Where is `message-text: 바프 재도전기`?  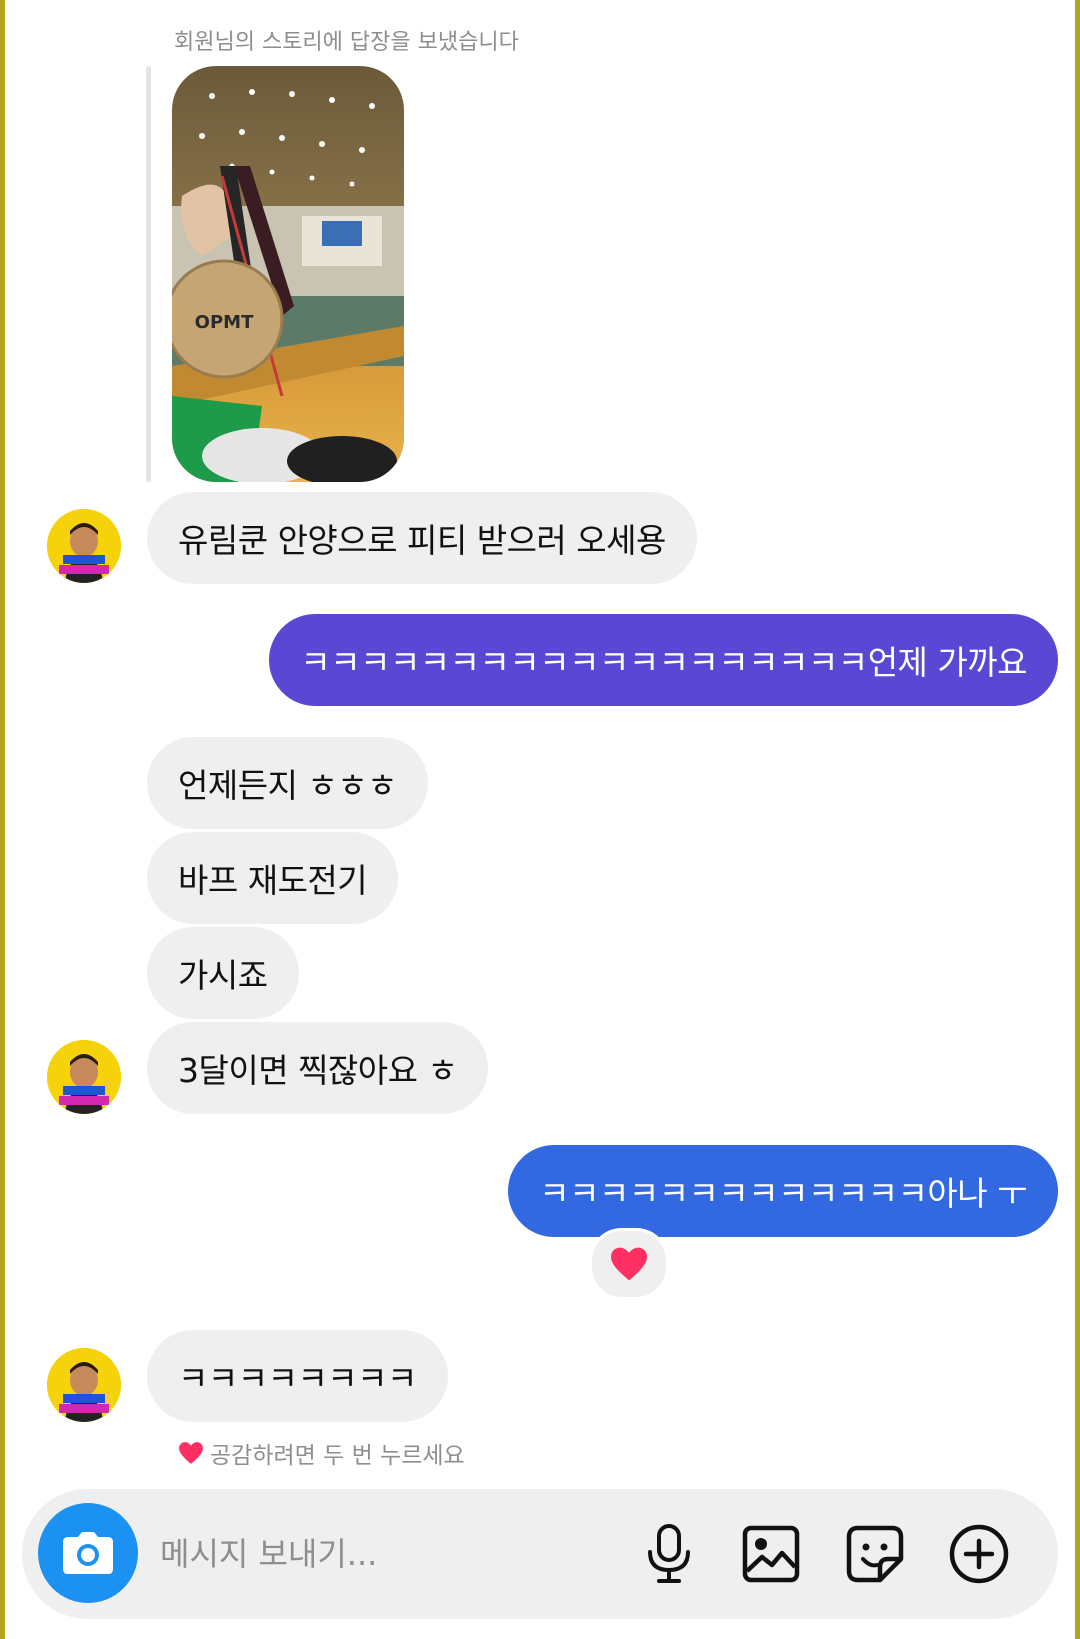
message-text: 바프 재도전기 is located at coordinates (273, 880).